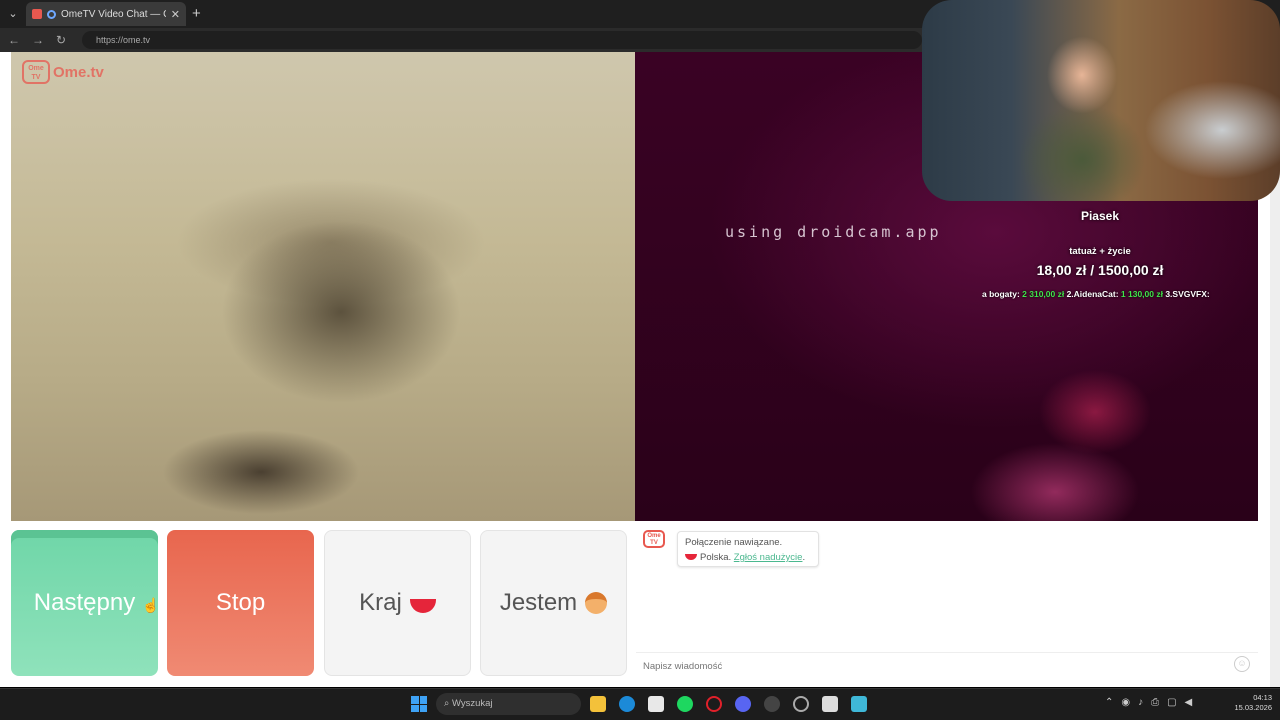 Image resolution: width=1280 pixels, height=720 pixels. I want to click on system-tray-icons: ⌃◉♪⎙▢◀, so click(1152, 702).